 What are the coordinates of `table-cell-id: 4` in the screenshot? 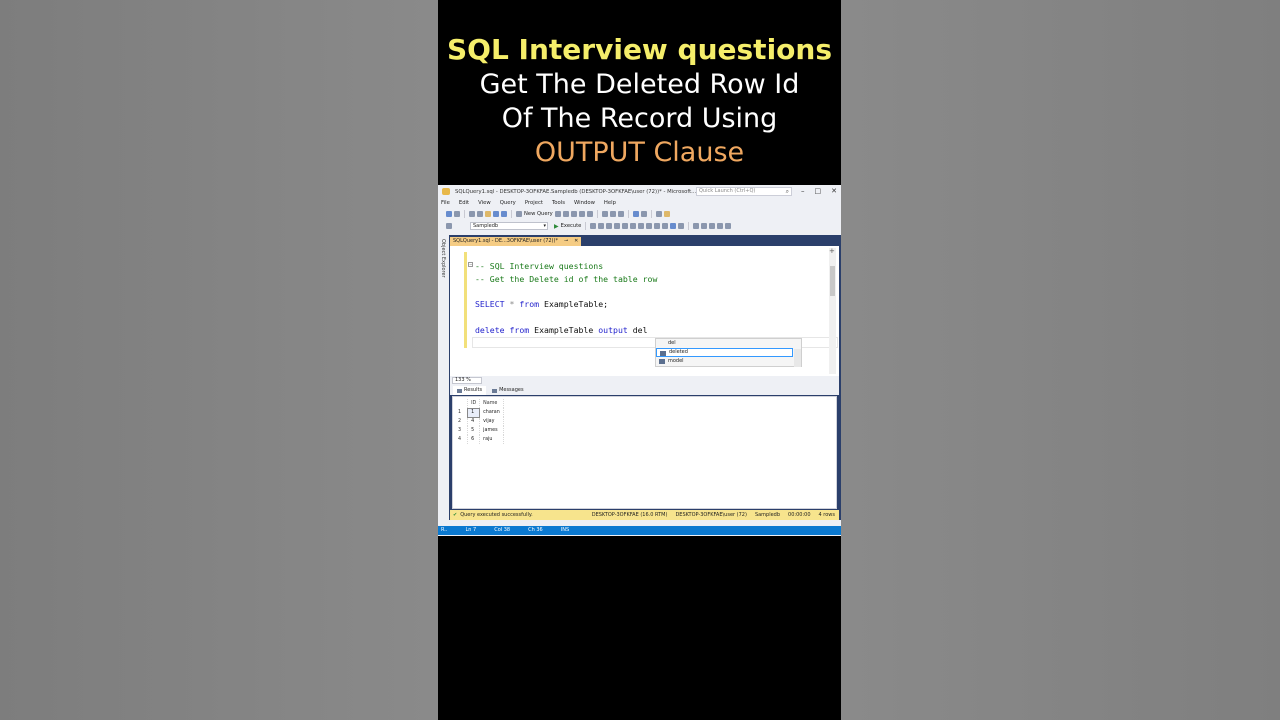 It's located at (474, 421).